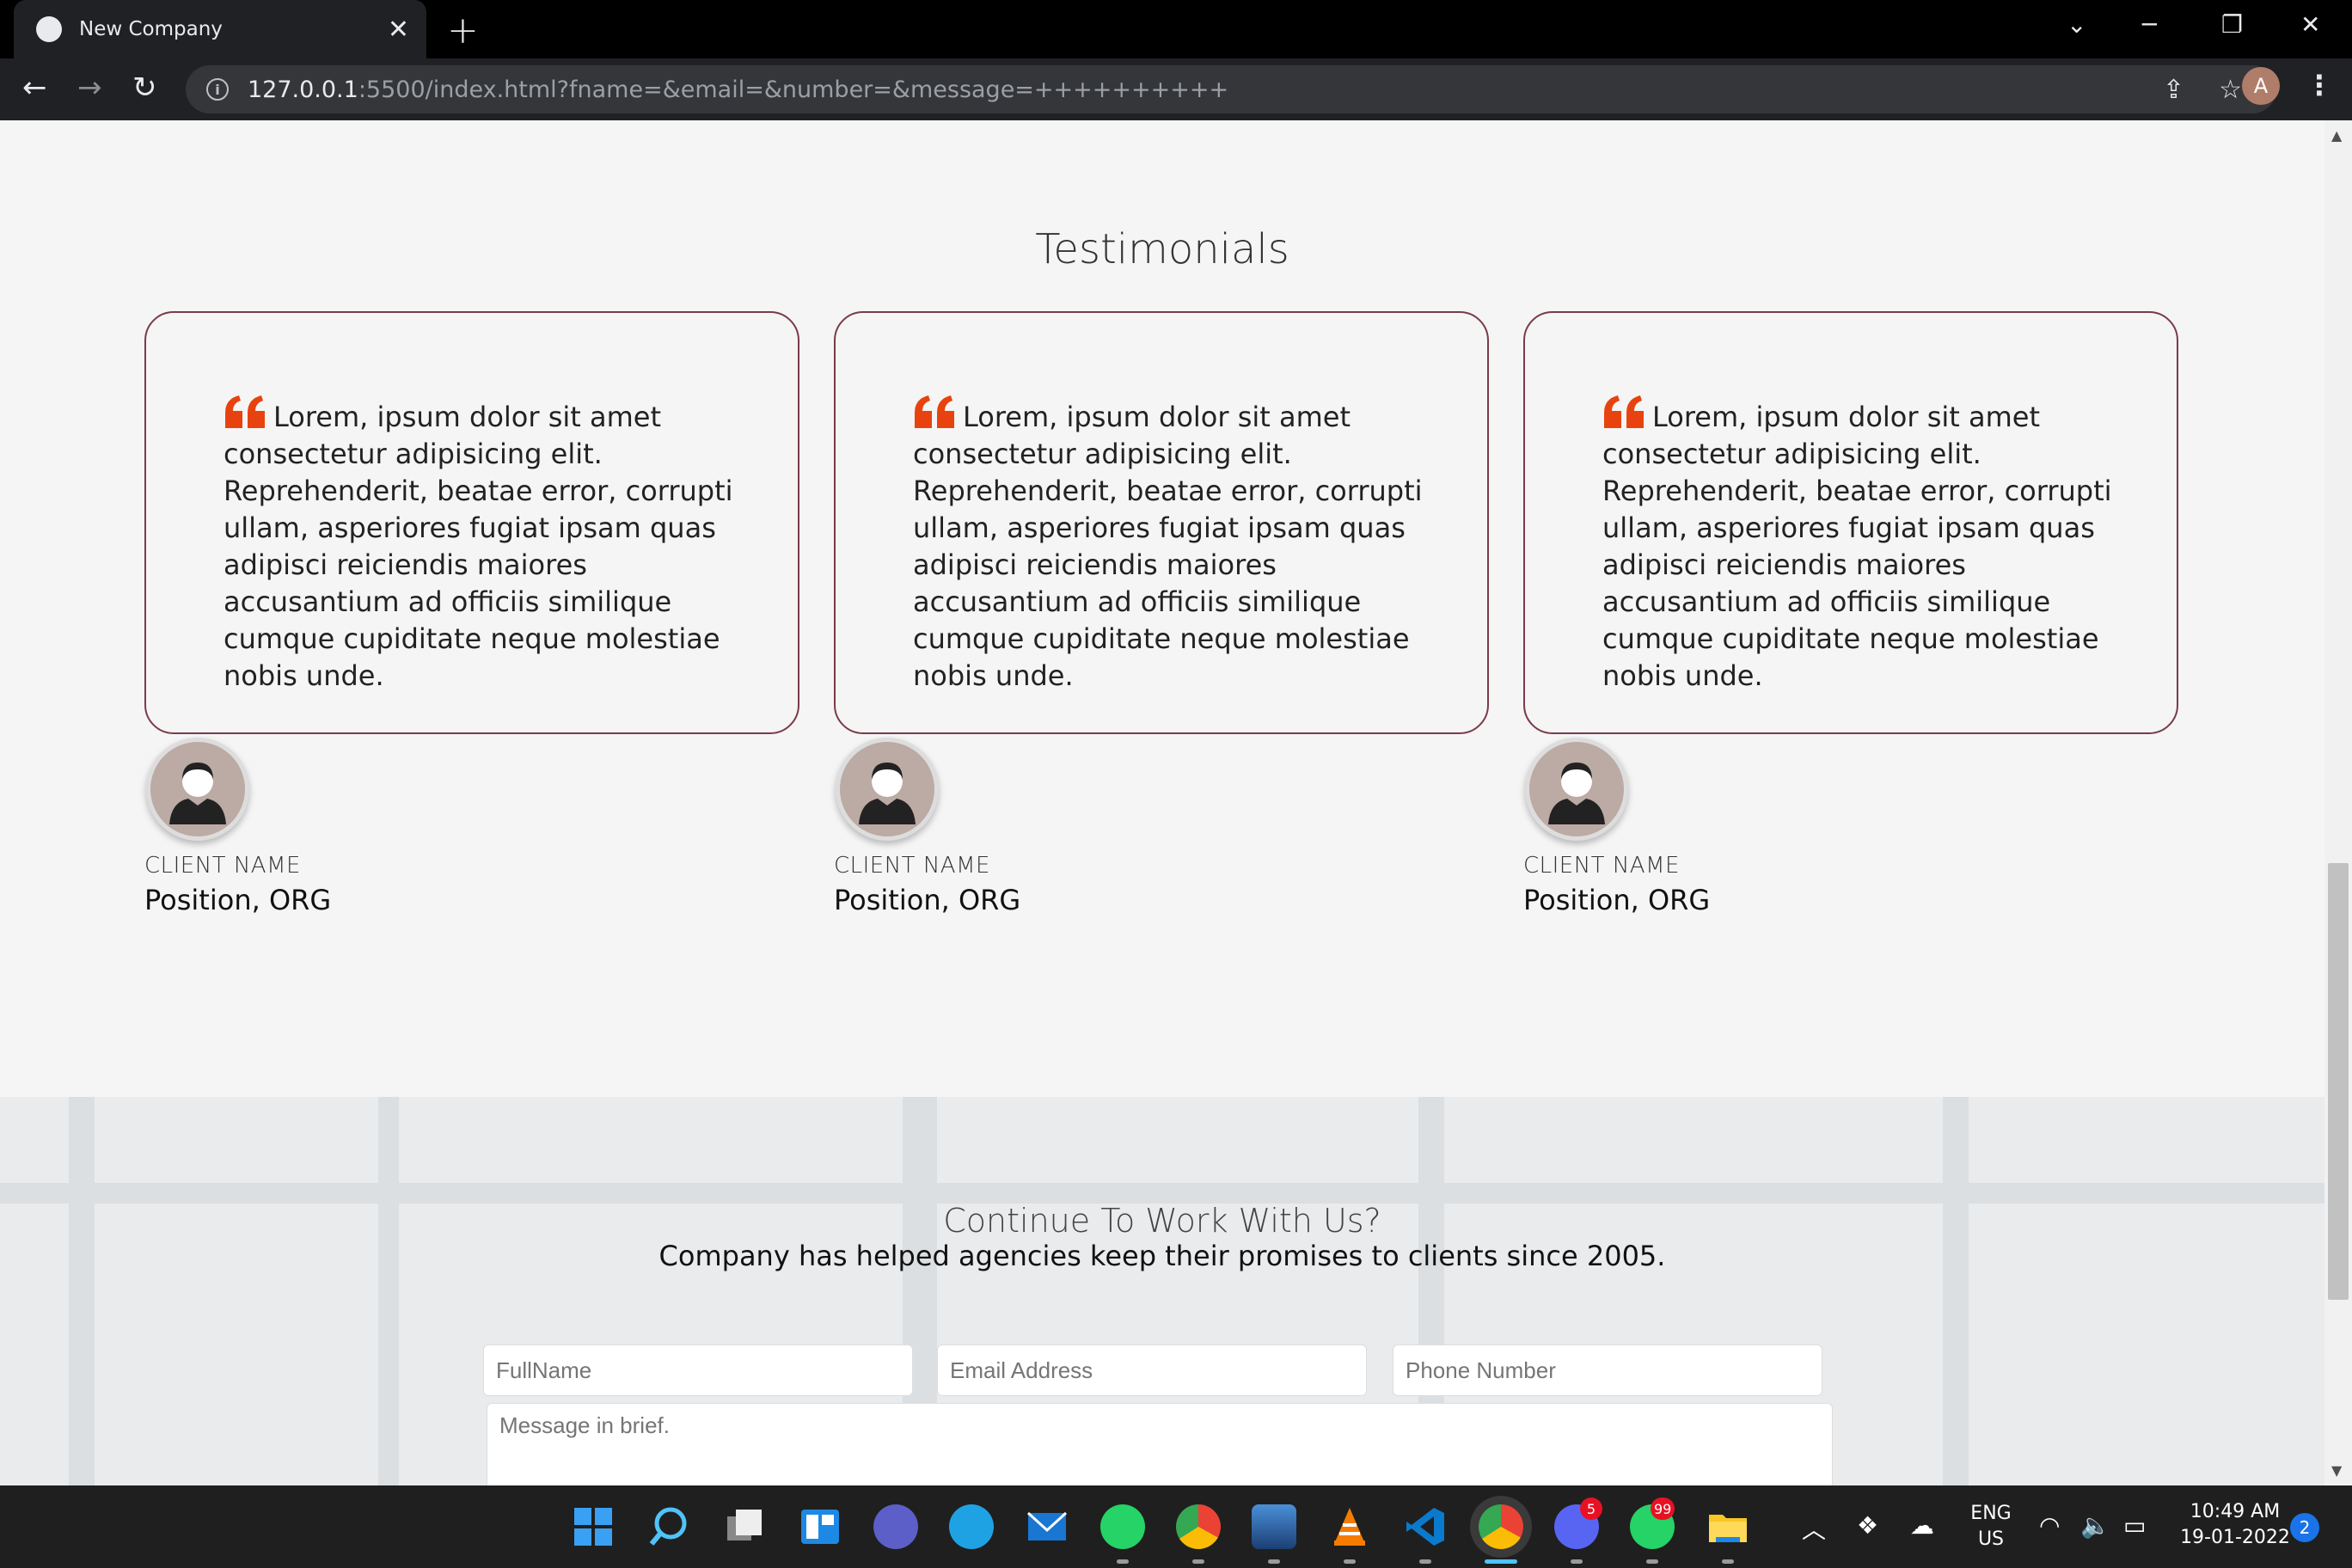 The image size is (2352, 1568). What do you see at coordinates (1425, 1526) in the screenshot?
I see `vscode-icon` at bounding box center [1425, 1526].